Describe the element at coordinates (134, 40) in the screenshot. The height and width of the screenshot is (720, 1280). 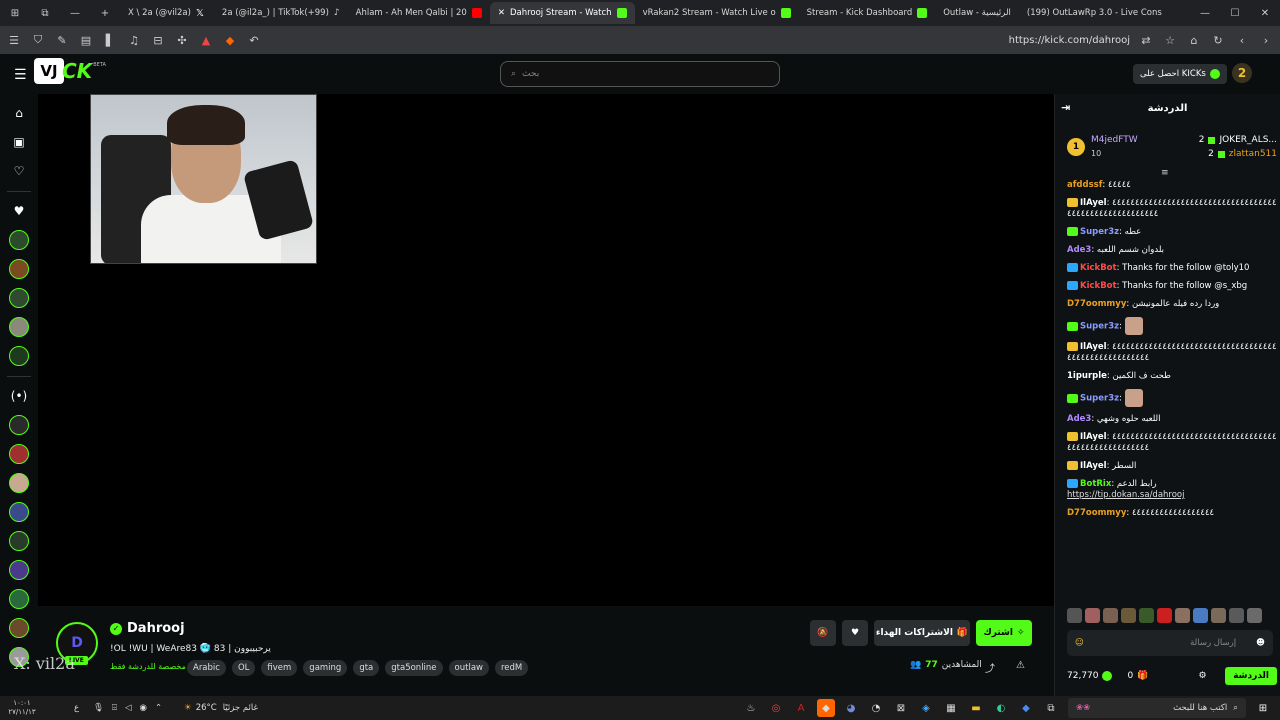
I see `music-icon: ♫` at that location.